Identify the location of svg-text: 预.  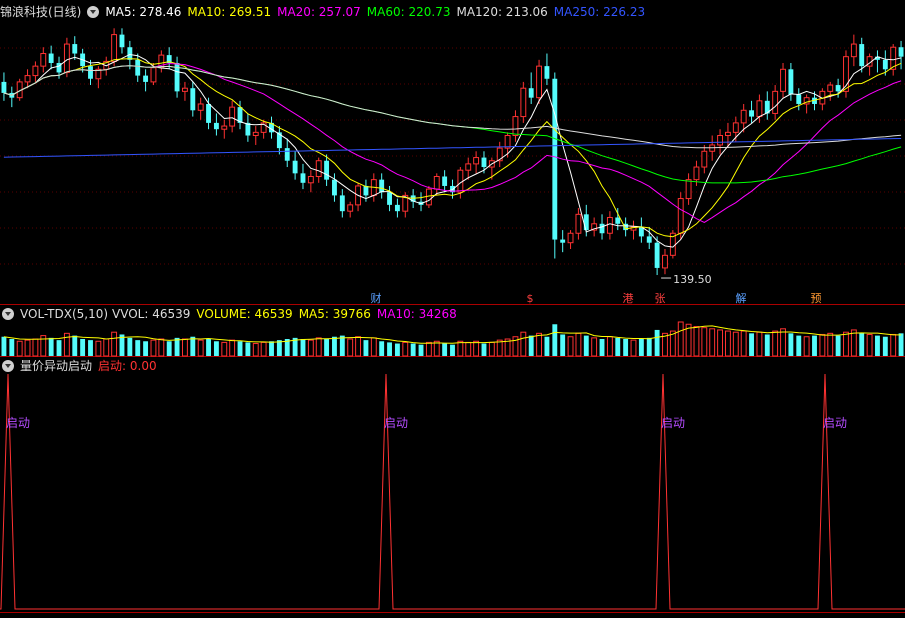
(816, 298).